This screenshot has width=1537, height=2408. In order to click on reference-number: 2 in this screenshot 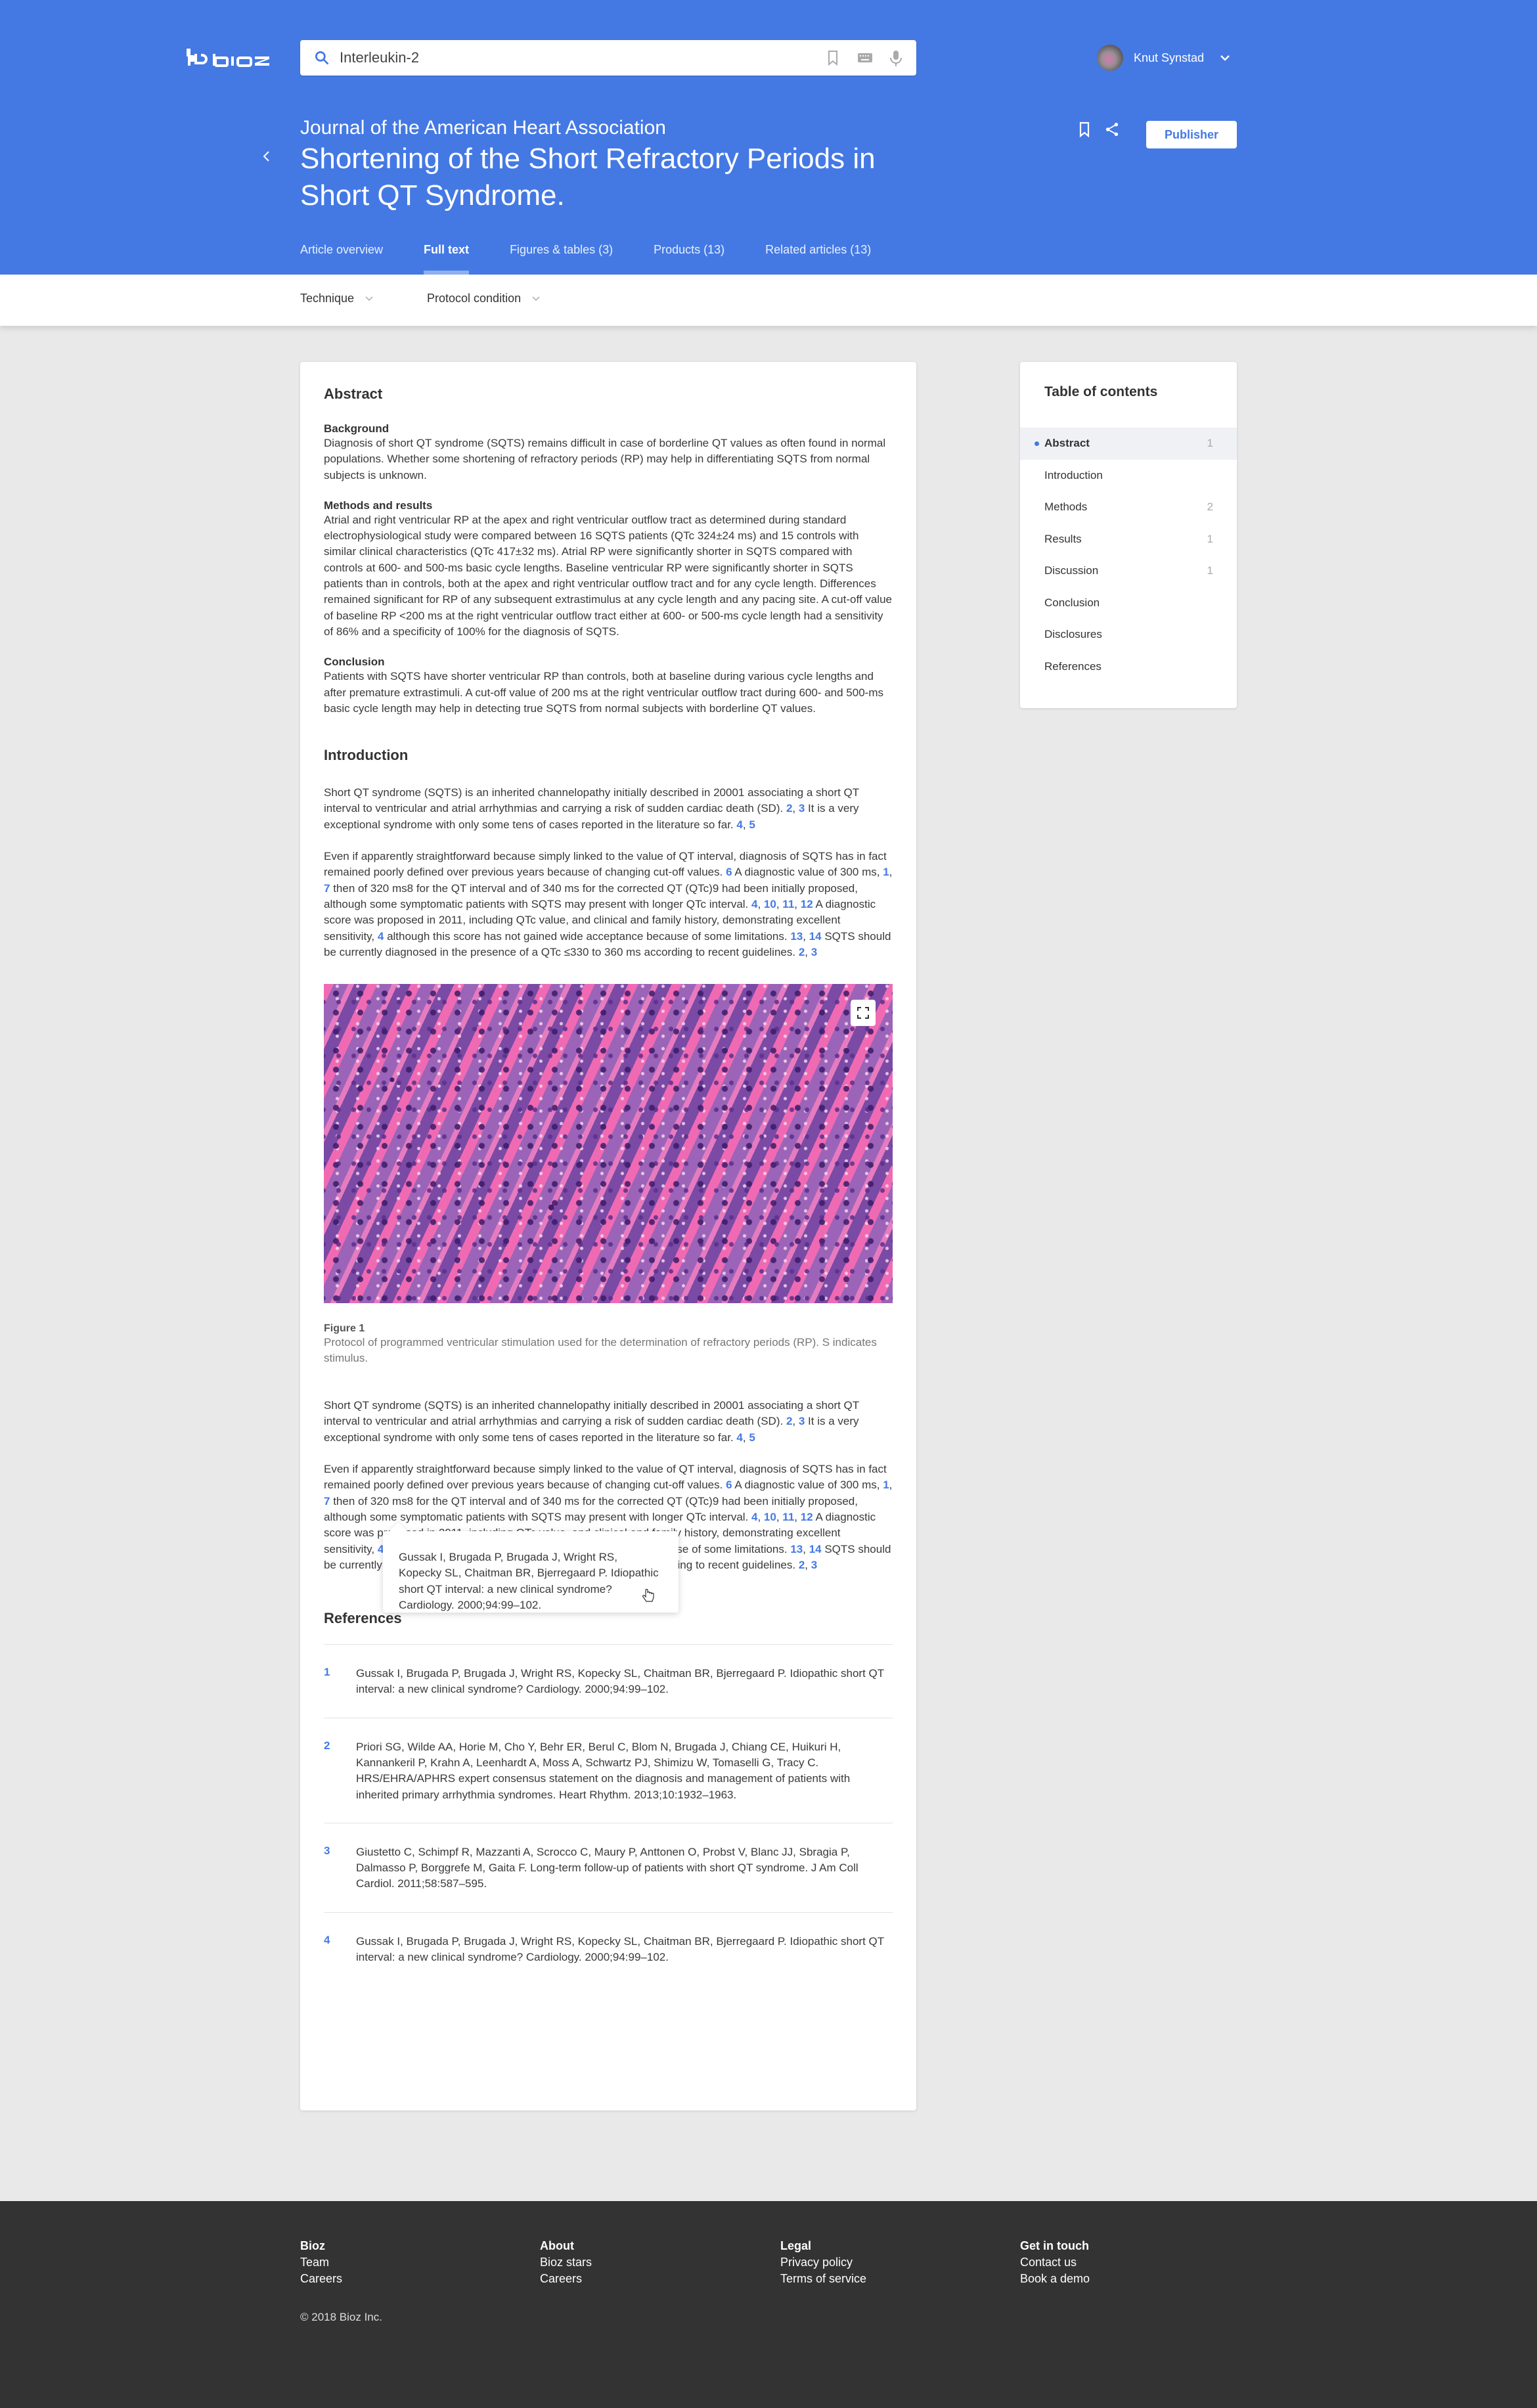, I will do `click(340, 1771)`.